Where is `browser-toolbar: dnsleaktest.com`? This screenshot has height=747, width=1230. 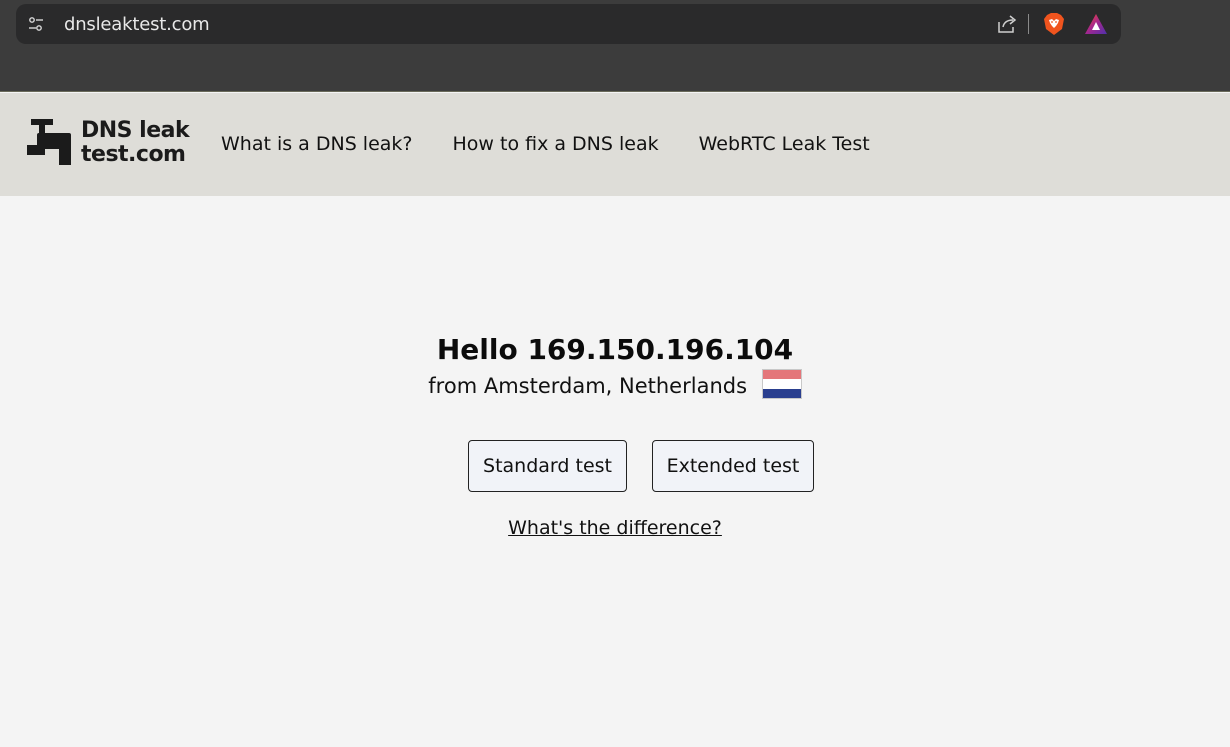 browser-toolbar: dnsleaktest.com is located at coordinates (615, 46).